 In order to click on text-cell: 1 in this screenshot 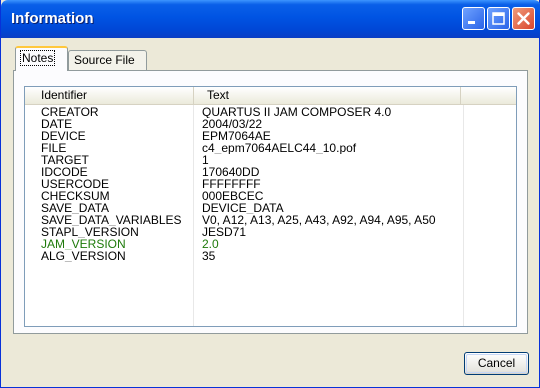, I will do `click(205, 160)`.